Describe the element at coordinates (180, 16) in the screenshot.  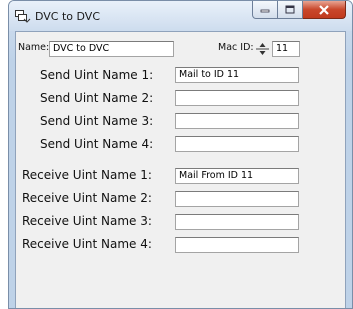
I see `title-bar: DVC to DVC` at that location.